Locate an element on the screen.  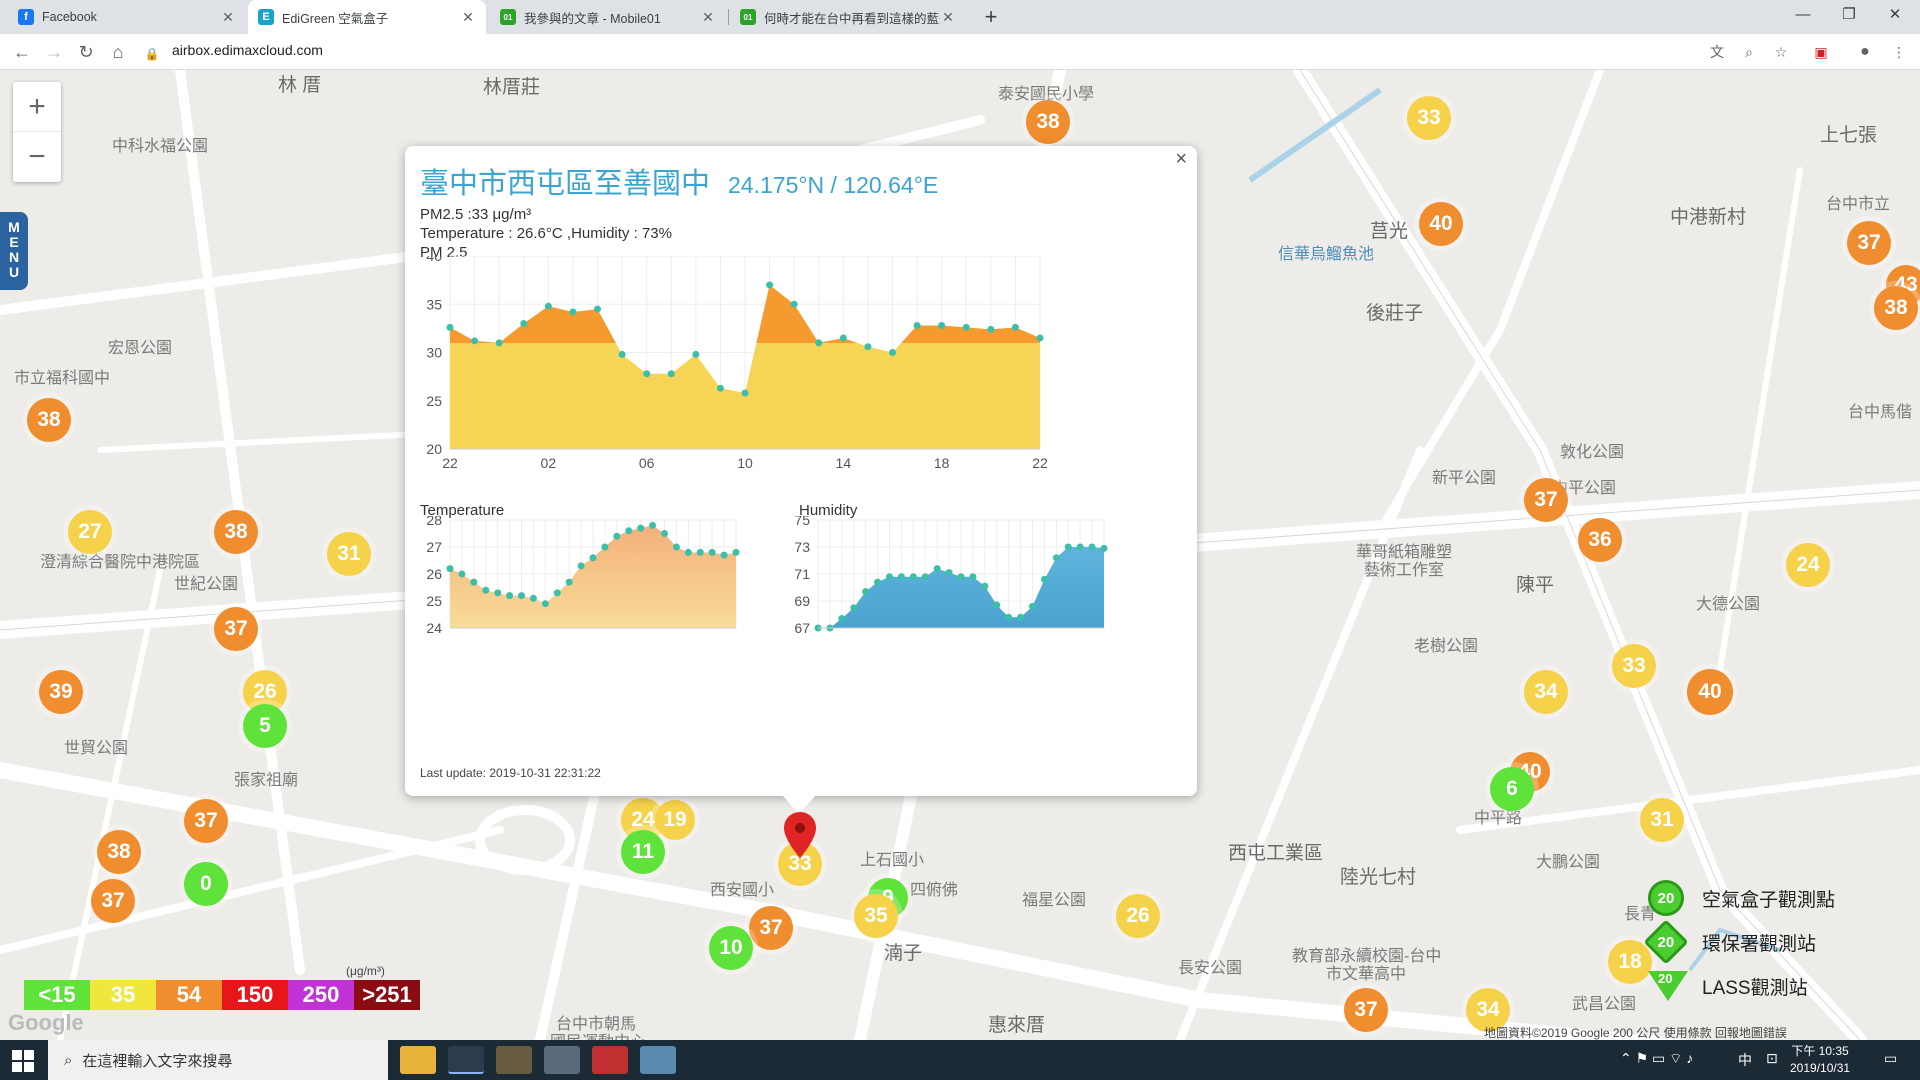
pm25-marker: 6 is located at coordinates (1512, 789).